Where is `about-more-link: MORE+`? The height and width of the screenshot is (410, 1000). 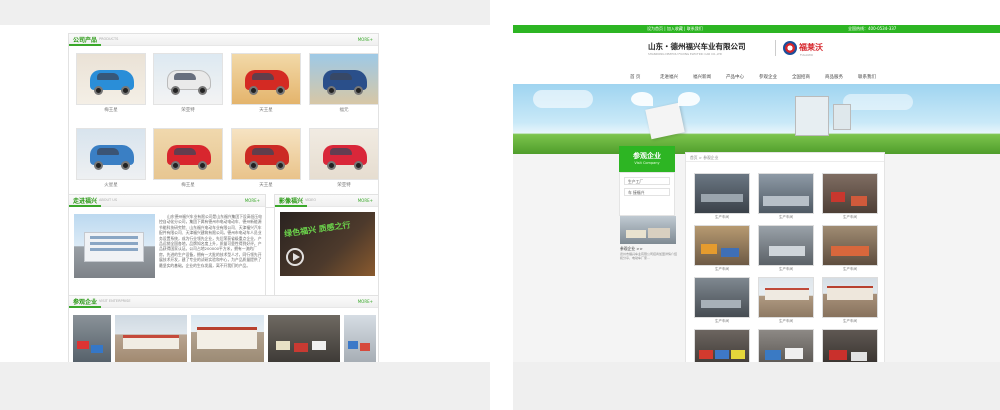
about-more-link: MORE+ is located at coordinates (252, 200).